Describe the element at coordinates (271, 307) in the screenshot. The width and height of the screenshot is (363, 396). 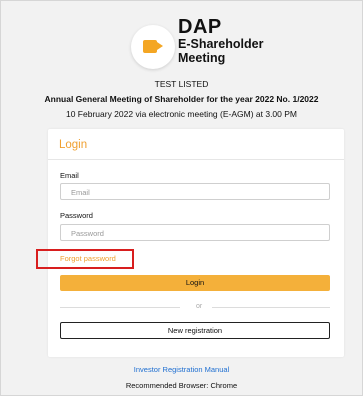
I see `or-divider-right` at that location.